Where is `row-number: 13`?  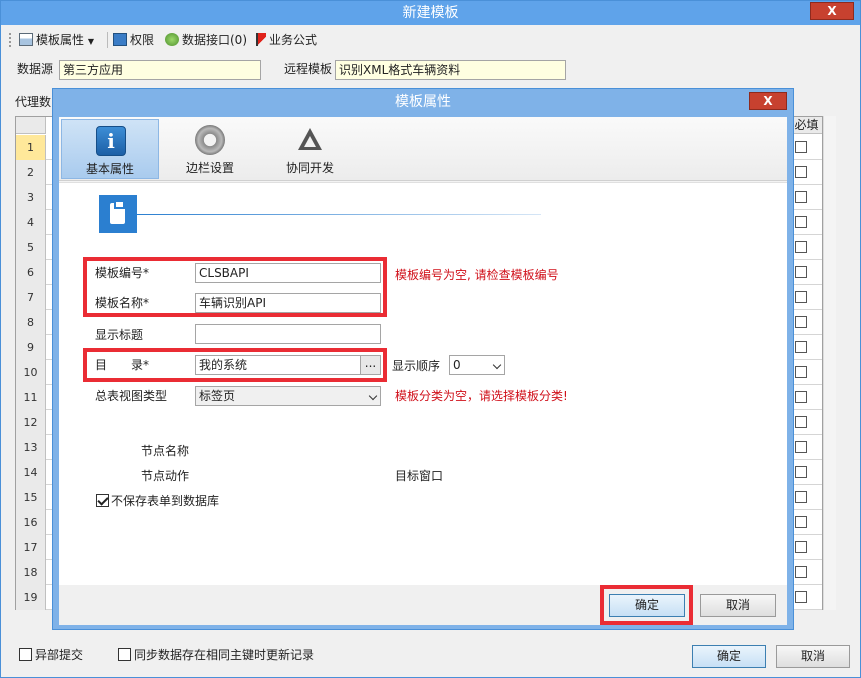 row-number: 13 is located at coordinates (31, 447).